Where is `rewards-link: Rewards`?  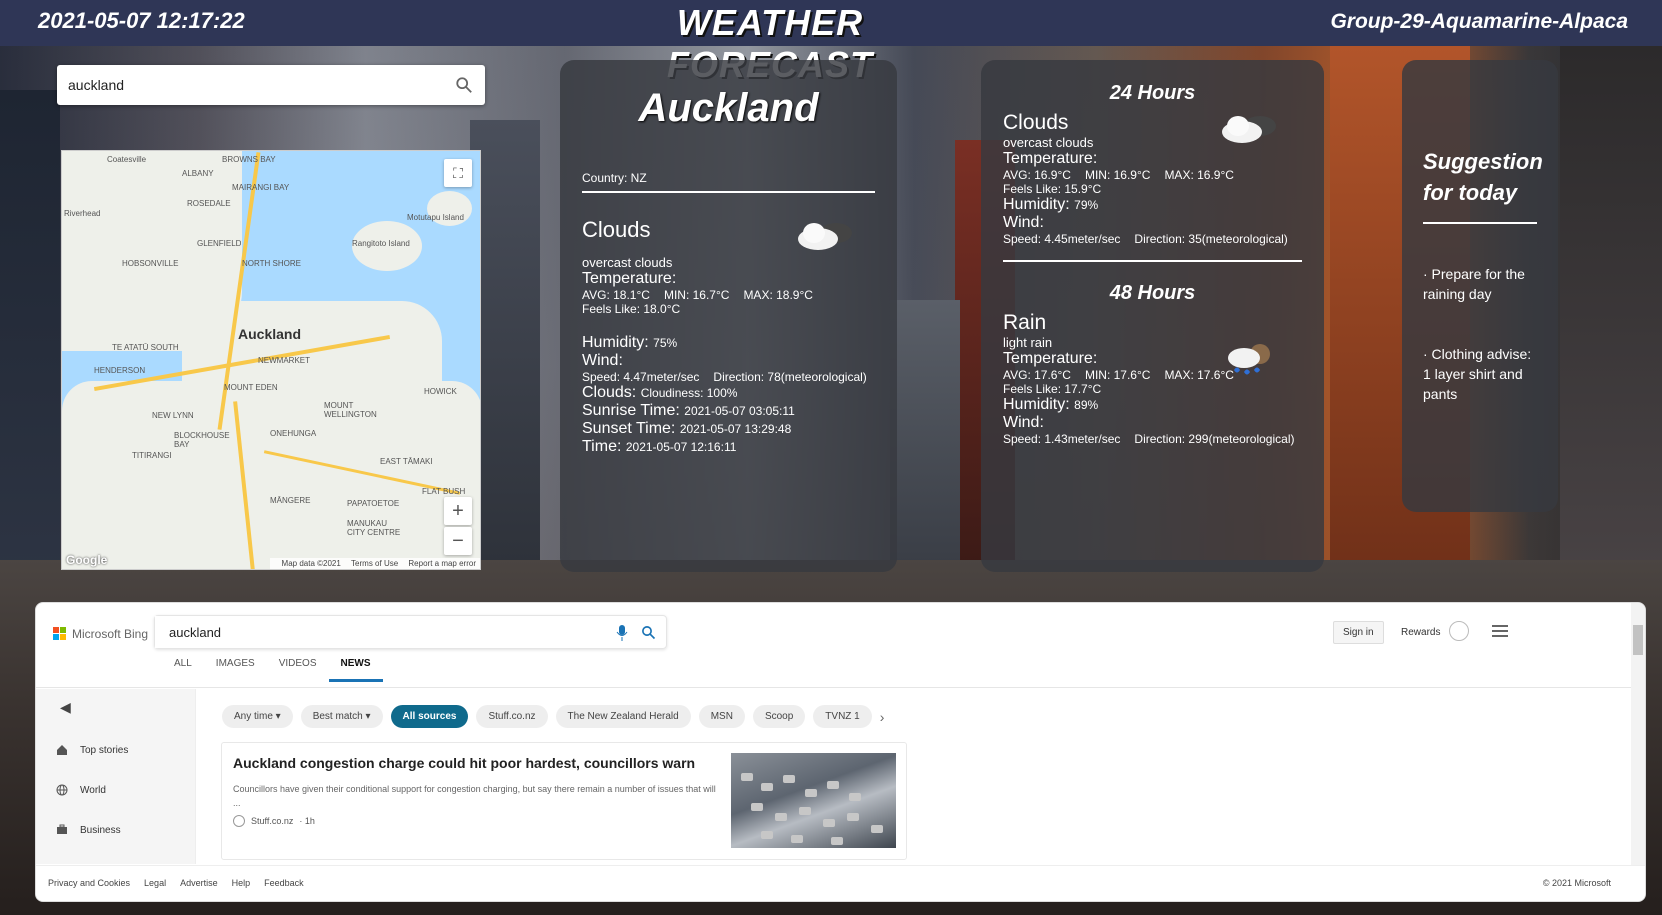
rewards-link: Rewards is located at coordinates (1420, 632).